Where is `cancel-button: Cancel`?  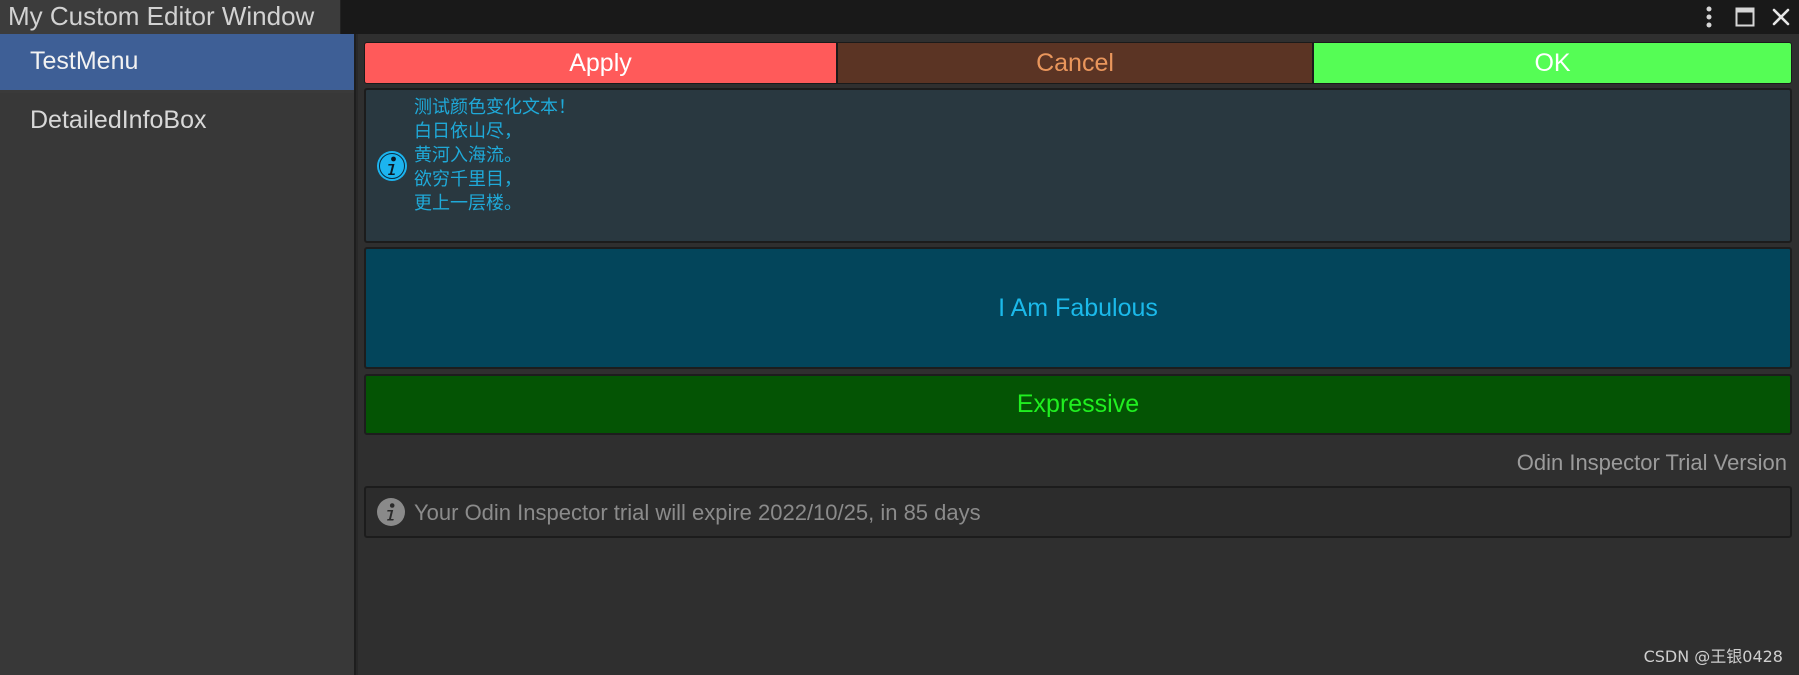 cancel-button: Cancel is located at coordinates (1075, 63).